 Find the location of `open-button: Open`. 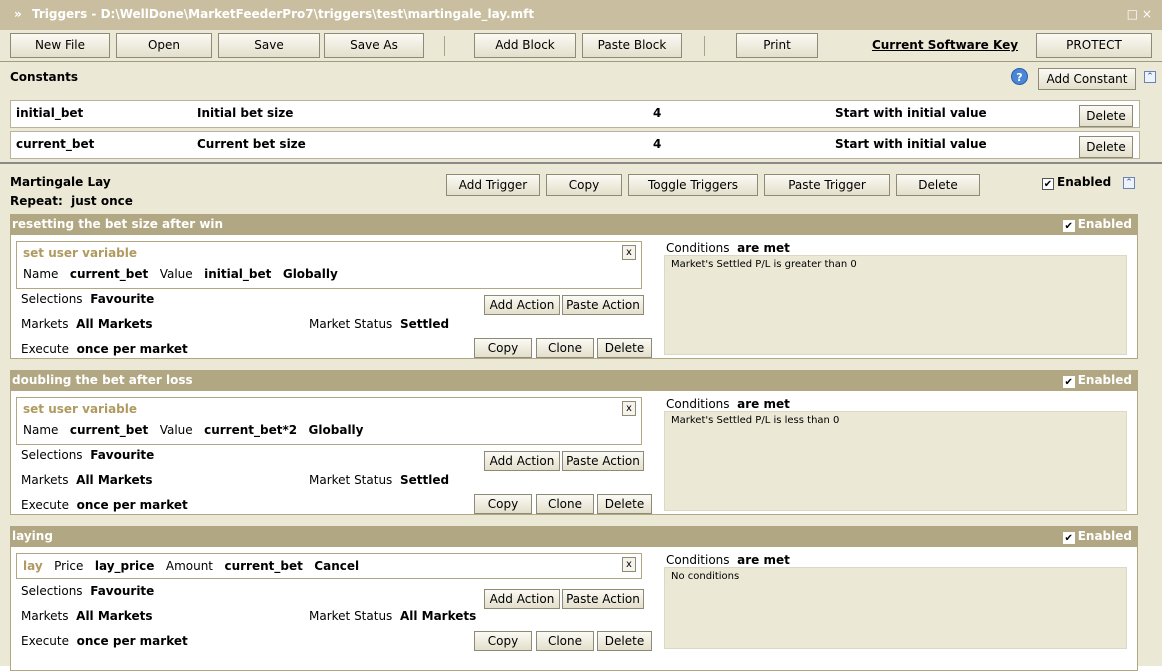

open-button: Open is located at coordinates (164, 45).